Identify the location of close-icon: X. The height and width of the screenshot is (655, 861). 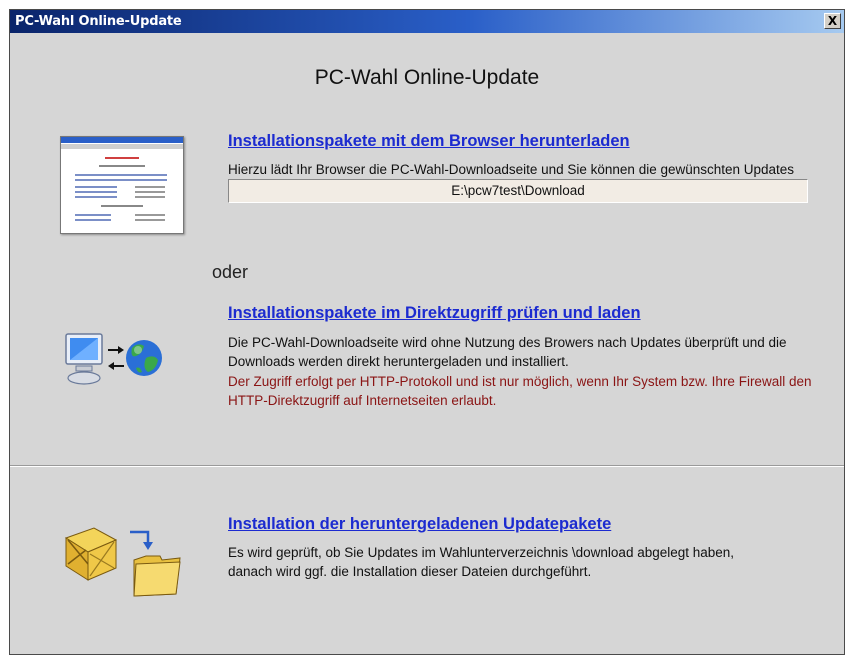
(832, 21).